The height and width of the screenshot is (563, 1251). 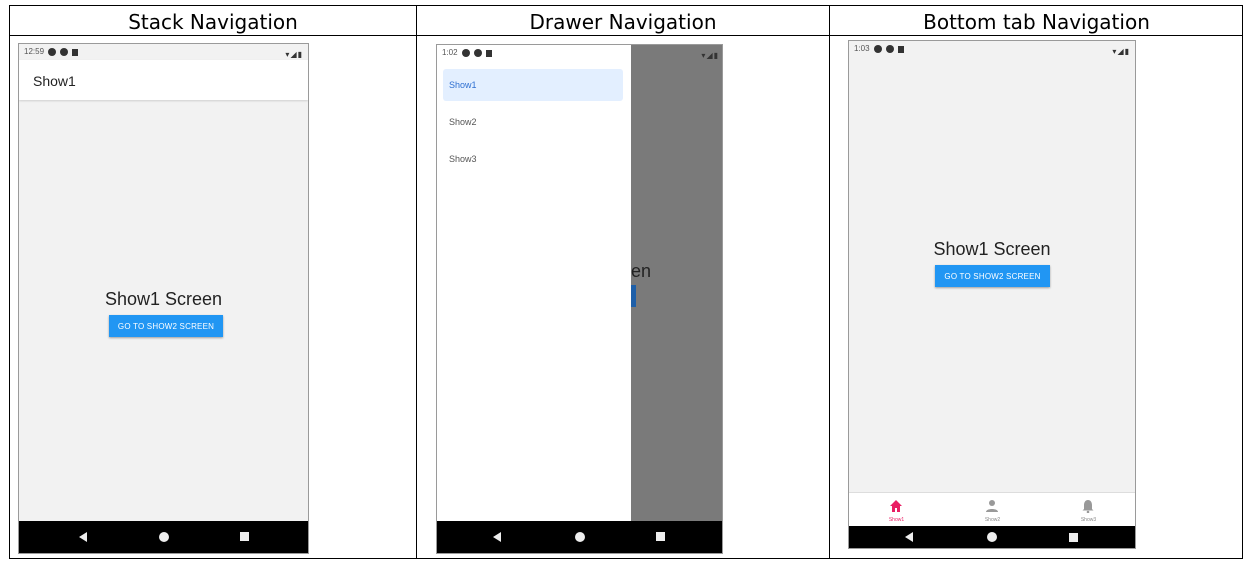 What do you see at coordinates (623, 22) in the screenshot?
I see `column-title-drawer: Drawer Navigation` at bounding box center [623, 22].